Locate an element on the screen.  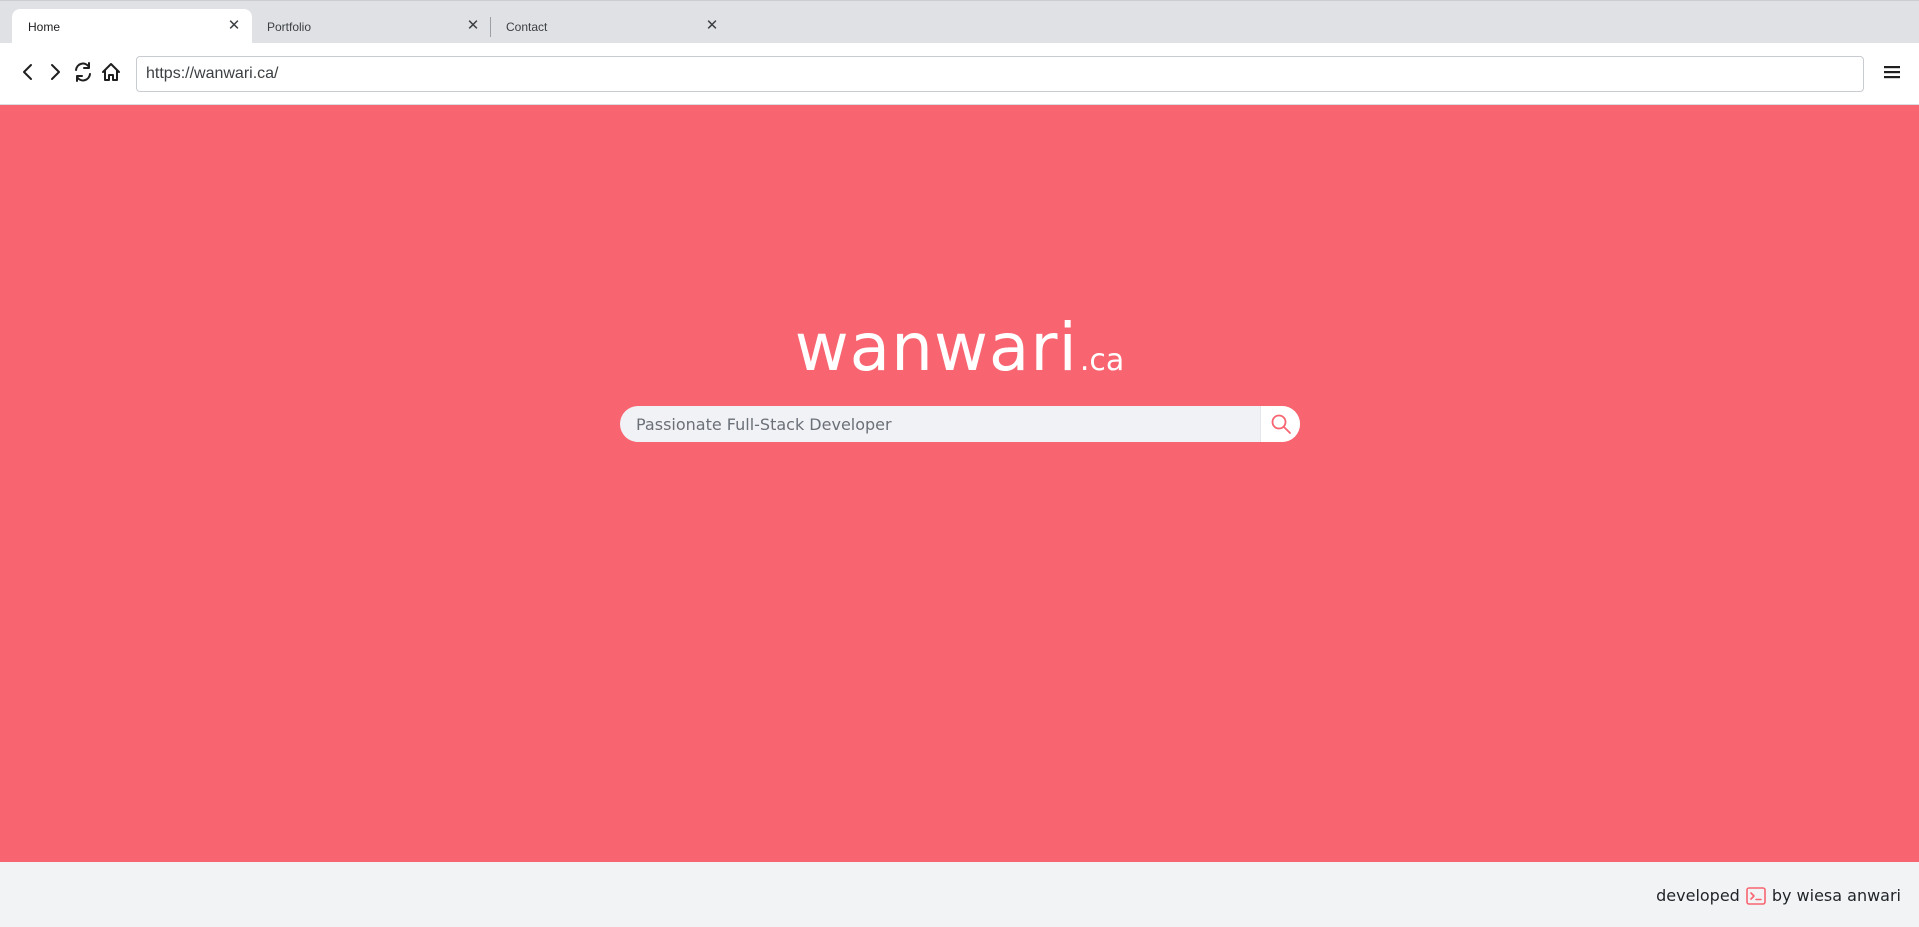
home-button is located at coordinates (111, 72).